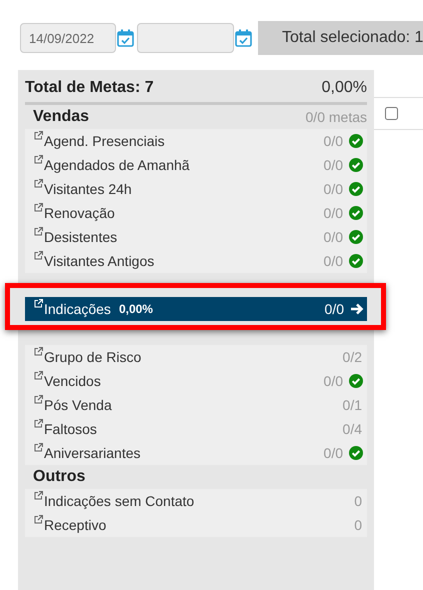 The image size is (423, 590). I want to click on goal-row: Agend. Presenciais 0/0, so click(196, 141).